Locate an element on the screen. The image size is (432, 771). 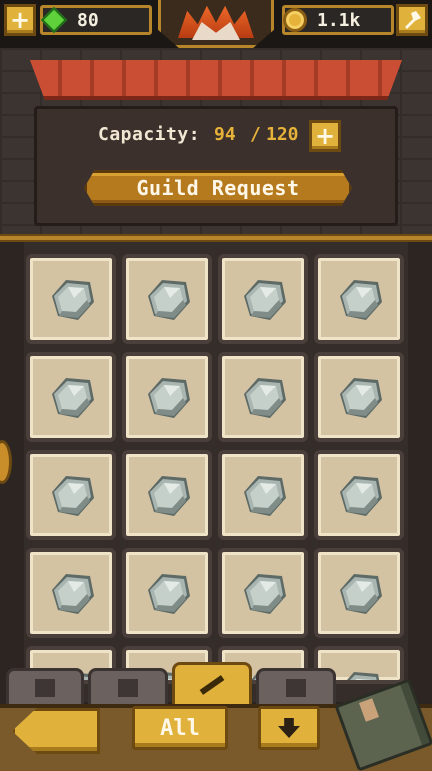
tab-weapons is located at coordinates (212, 683).